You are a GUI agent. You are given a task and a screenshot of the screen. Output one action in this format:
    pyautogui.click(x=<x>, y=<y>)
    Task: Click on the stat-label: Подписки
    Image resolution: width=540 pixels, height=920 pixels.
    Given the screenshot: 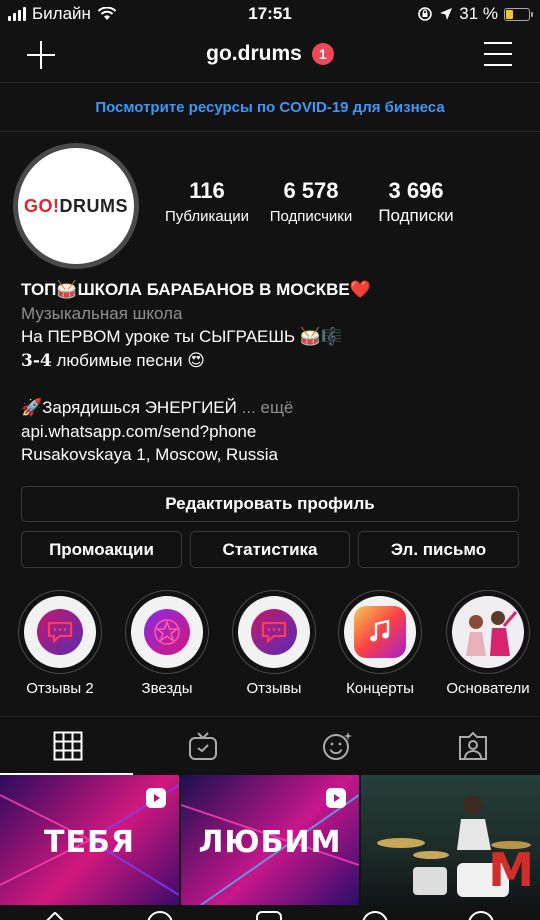 What is the action you would take?
    pyautogui.click(x=416, y=215)
    